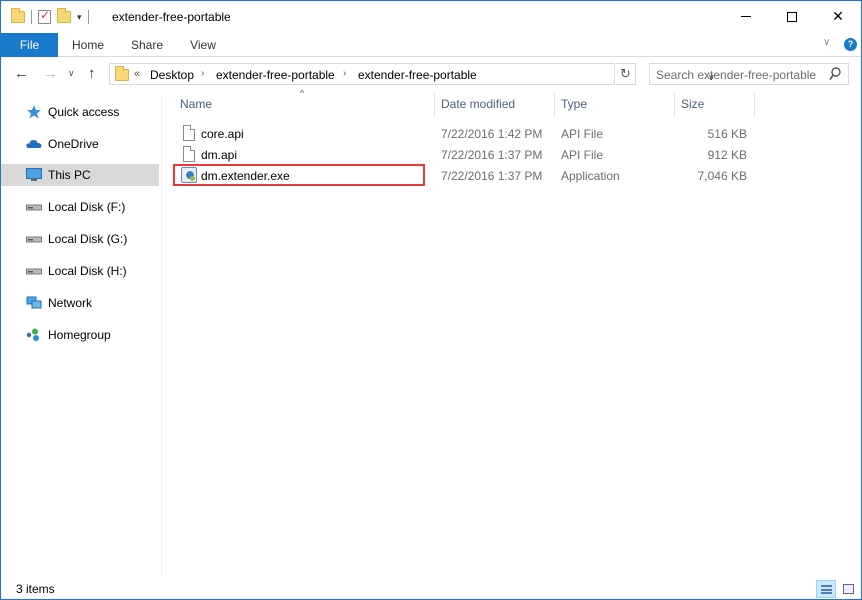 This screenshot has height=600, width=862. Describe the element at coordinates (34, 112) in the screenshot. I see `star-icon` at that location.